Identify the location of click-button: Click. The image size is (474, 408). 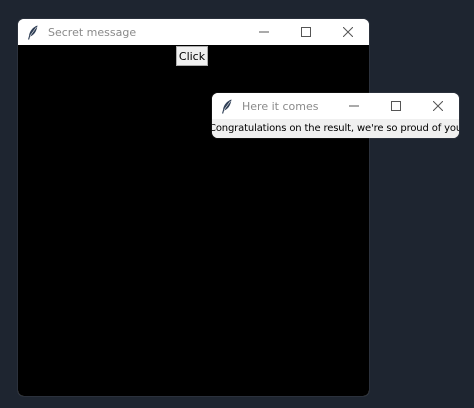
(192, 56).